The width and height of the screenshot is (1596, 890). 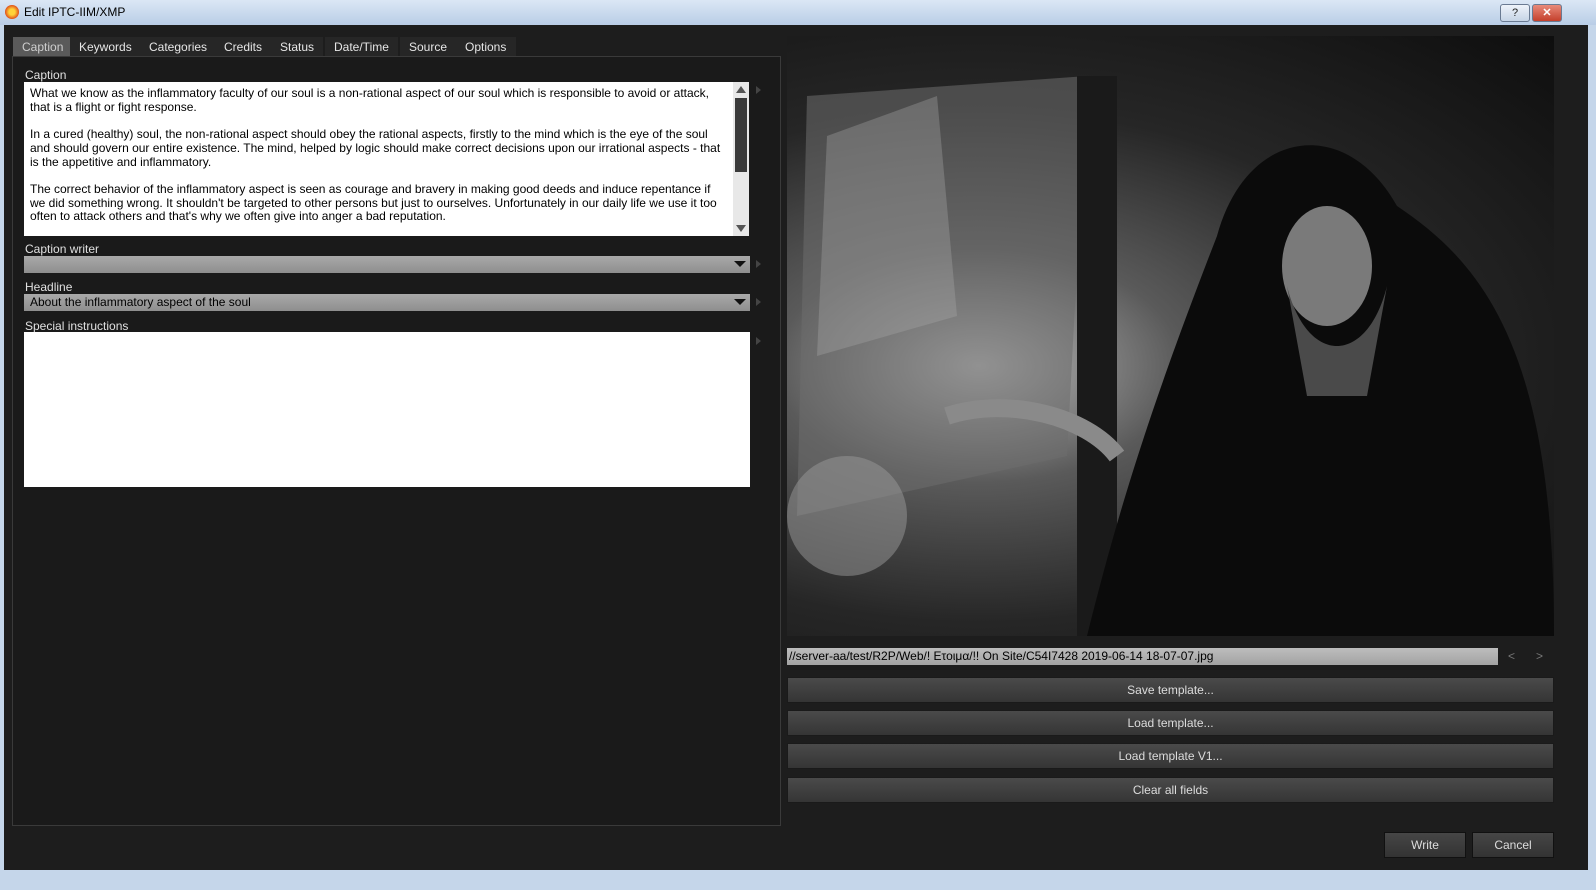 I want to click on headline-side-arrow-icon, so click(x=758, y=302).